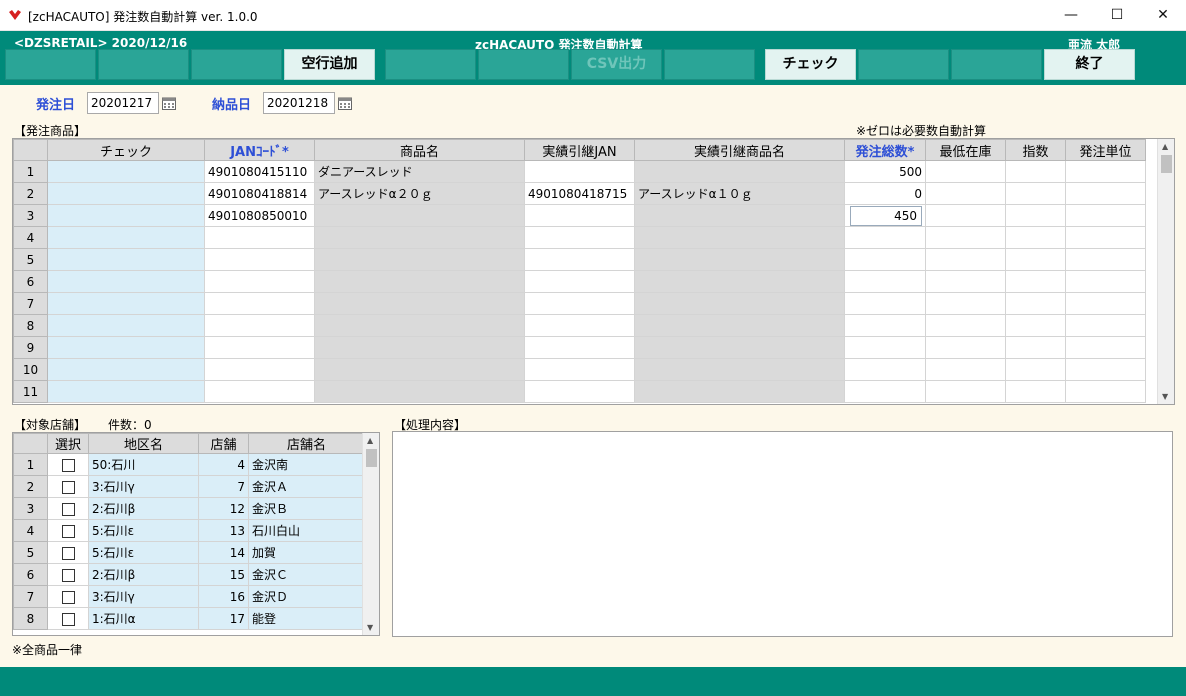  Describe the element at coordinates (739, 150) in the screenshot. I see `column-header-source-name: 実績引継商品名` at that location.